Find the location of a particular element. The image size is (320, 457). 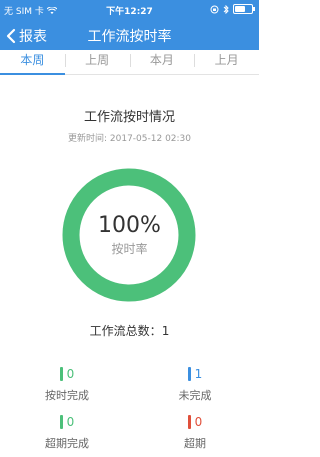

stat-label: 未完成 is located at coordinates (195, 395).